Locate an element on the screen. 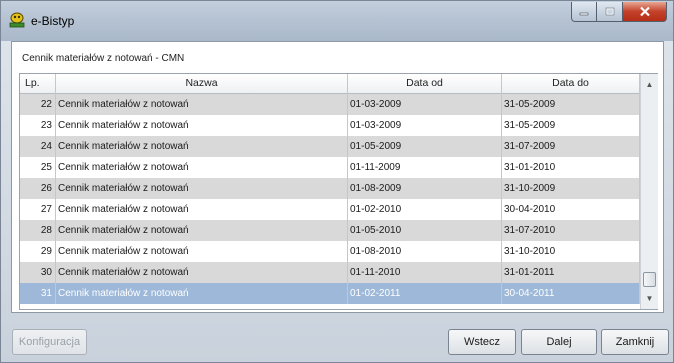 Image resolution: width=674 pixels, height=363 pixels. cell-date-from: 01-11-2010 is located at coordinates (425, 272).